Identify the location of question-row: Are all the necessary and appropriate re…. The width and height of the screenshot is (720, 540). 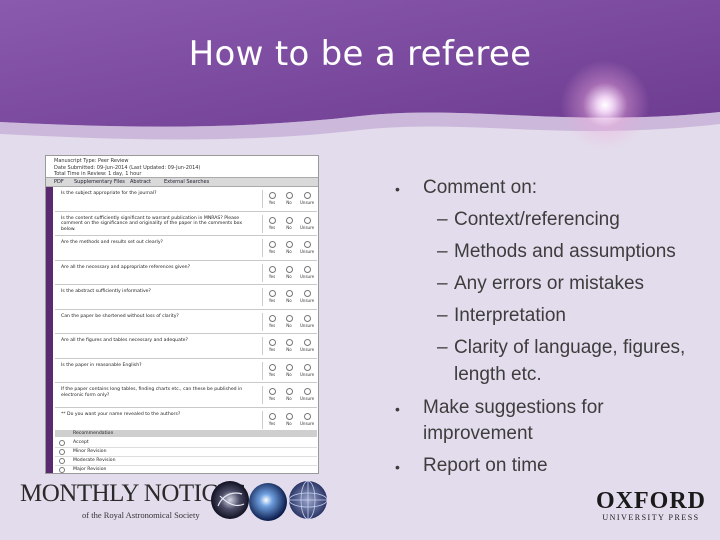
(186, 273).